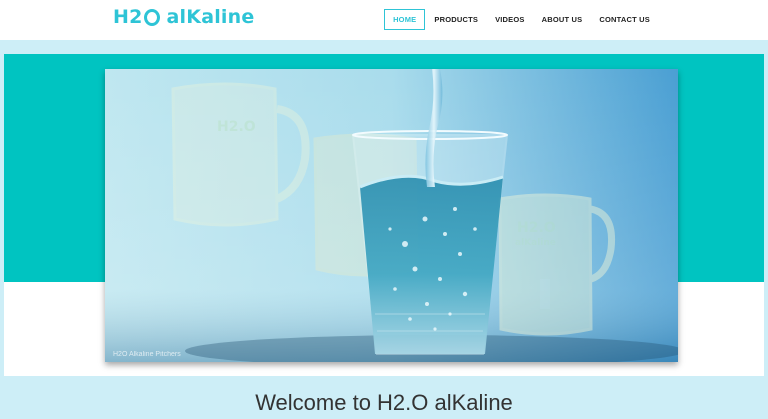 Image resolution: width=768 pixels, height=419 pixels. Describe the element at coordinates (456, 19) in the screenshot. I see `nav-products: PRODUCTS` at that location.